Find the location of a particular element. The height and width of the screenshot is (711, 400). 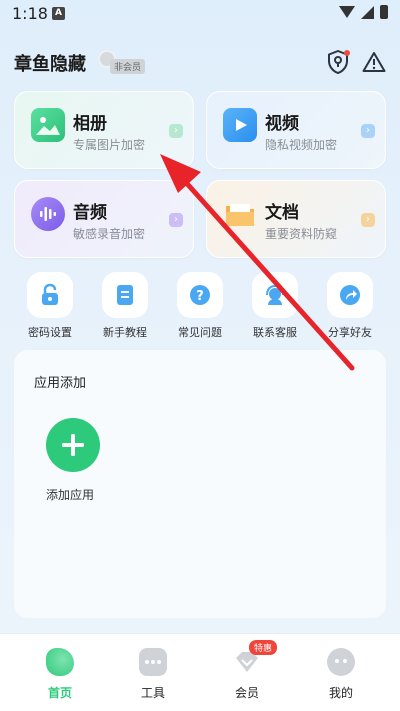

plus-icon is located at coordinates (73, 445).